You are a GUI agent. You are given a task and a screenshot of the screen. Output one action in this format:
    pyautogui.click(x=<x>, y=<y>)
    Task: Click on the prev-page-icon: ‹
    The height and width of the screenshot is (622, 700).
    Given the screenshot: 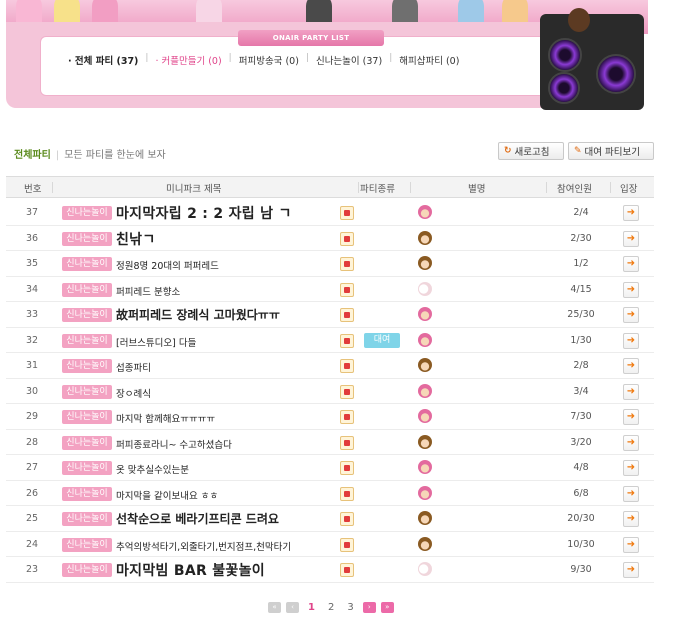 What is the action you would take?
    pyautogui.click(x=292, y=607)
    